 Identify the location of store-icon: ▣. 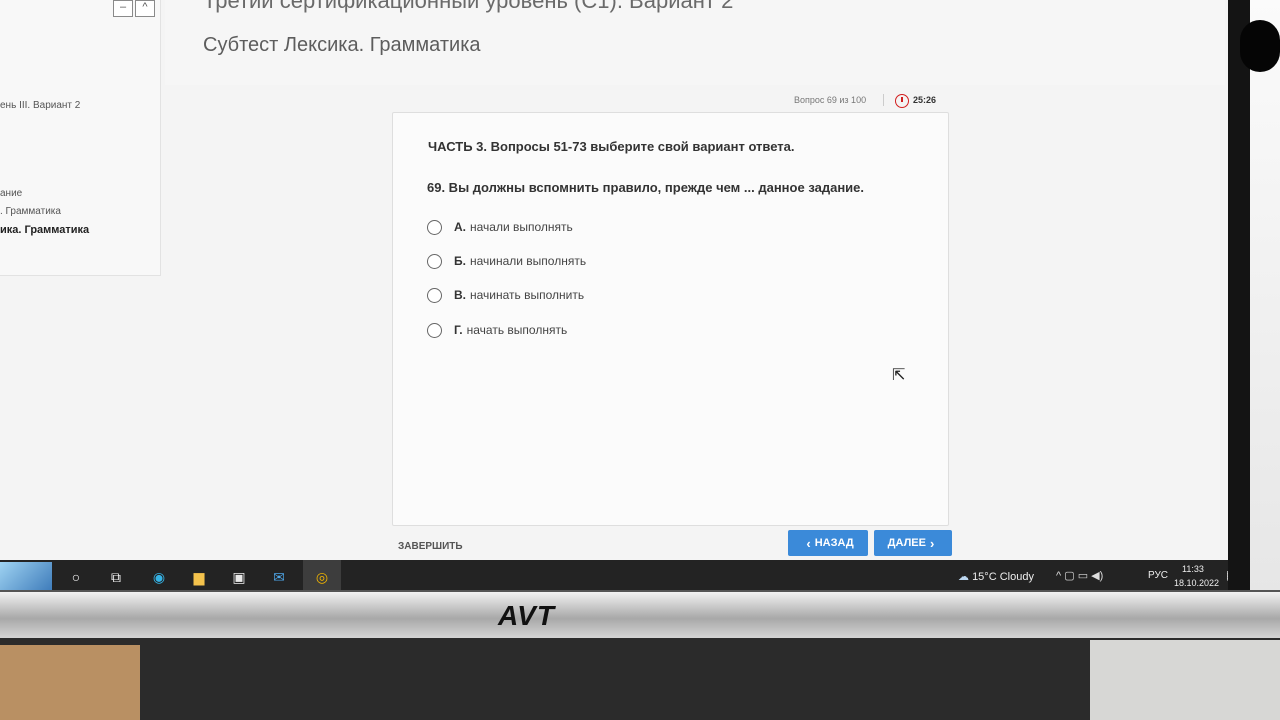
(239, 577).